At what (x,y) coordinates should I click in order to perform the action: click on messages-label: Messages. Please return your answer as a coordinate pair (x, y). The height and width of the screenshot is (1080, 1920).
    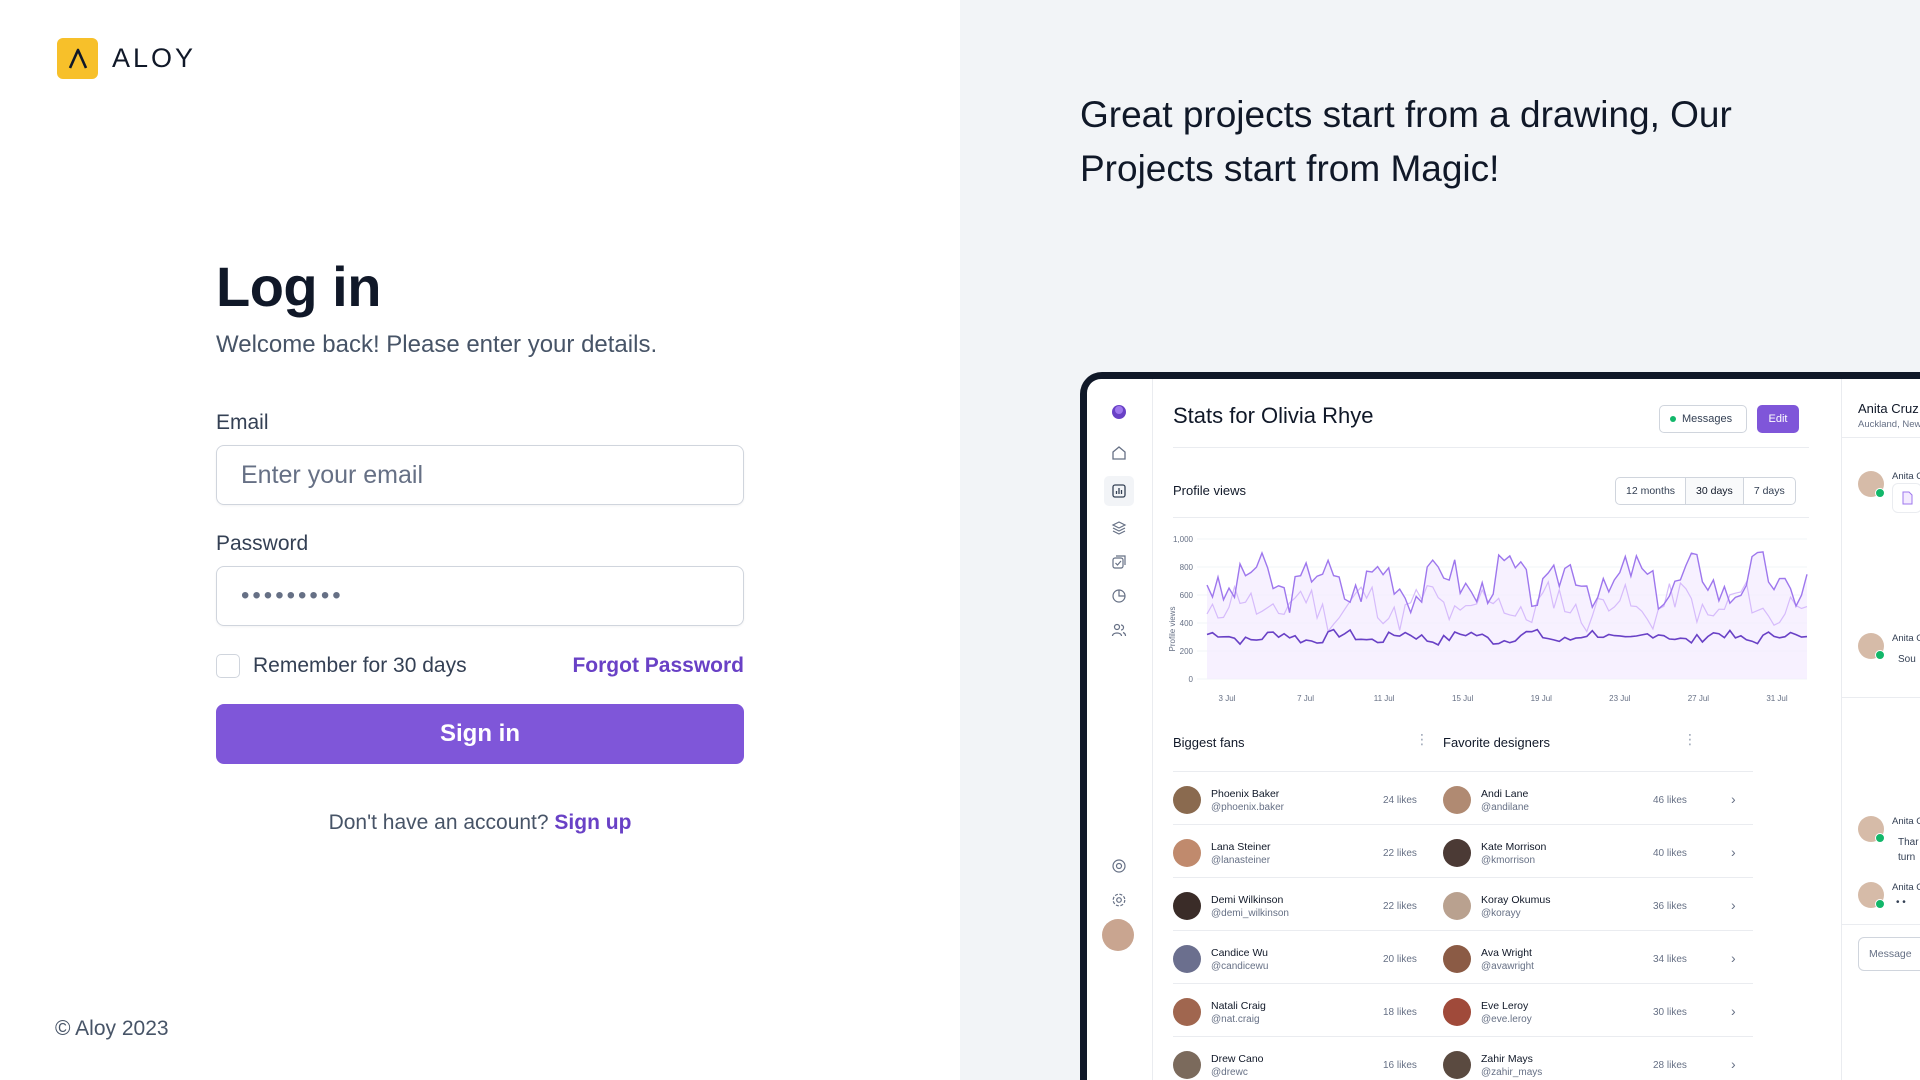
    Looking at the image, I should click on (1707, 419).